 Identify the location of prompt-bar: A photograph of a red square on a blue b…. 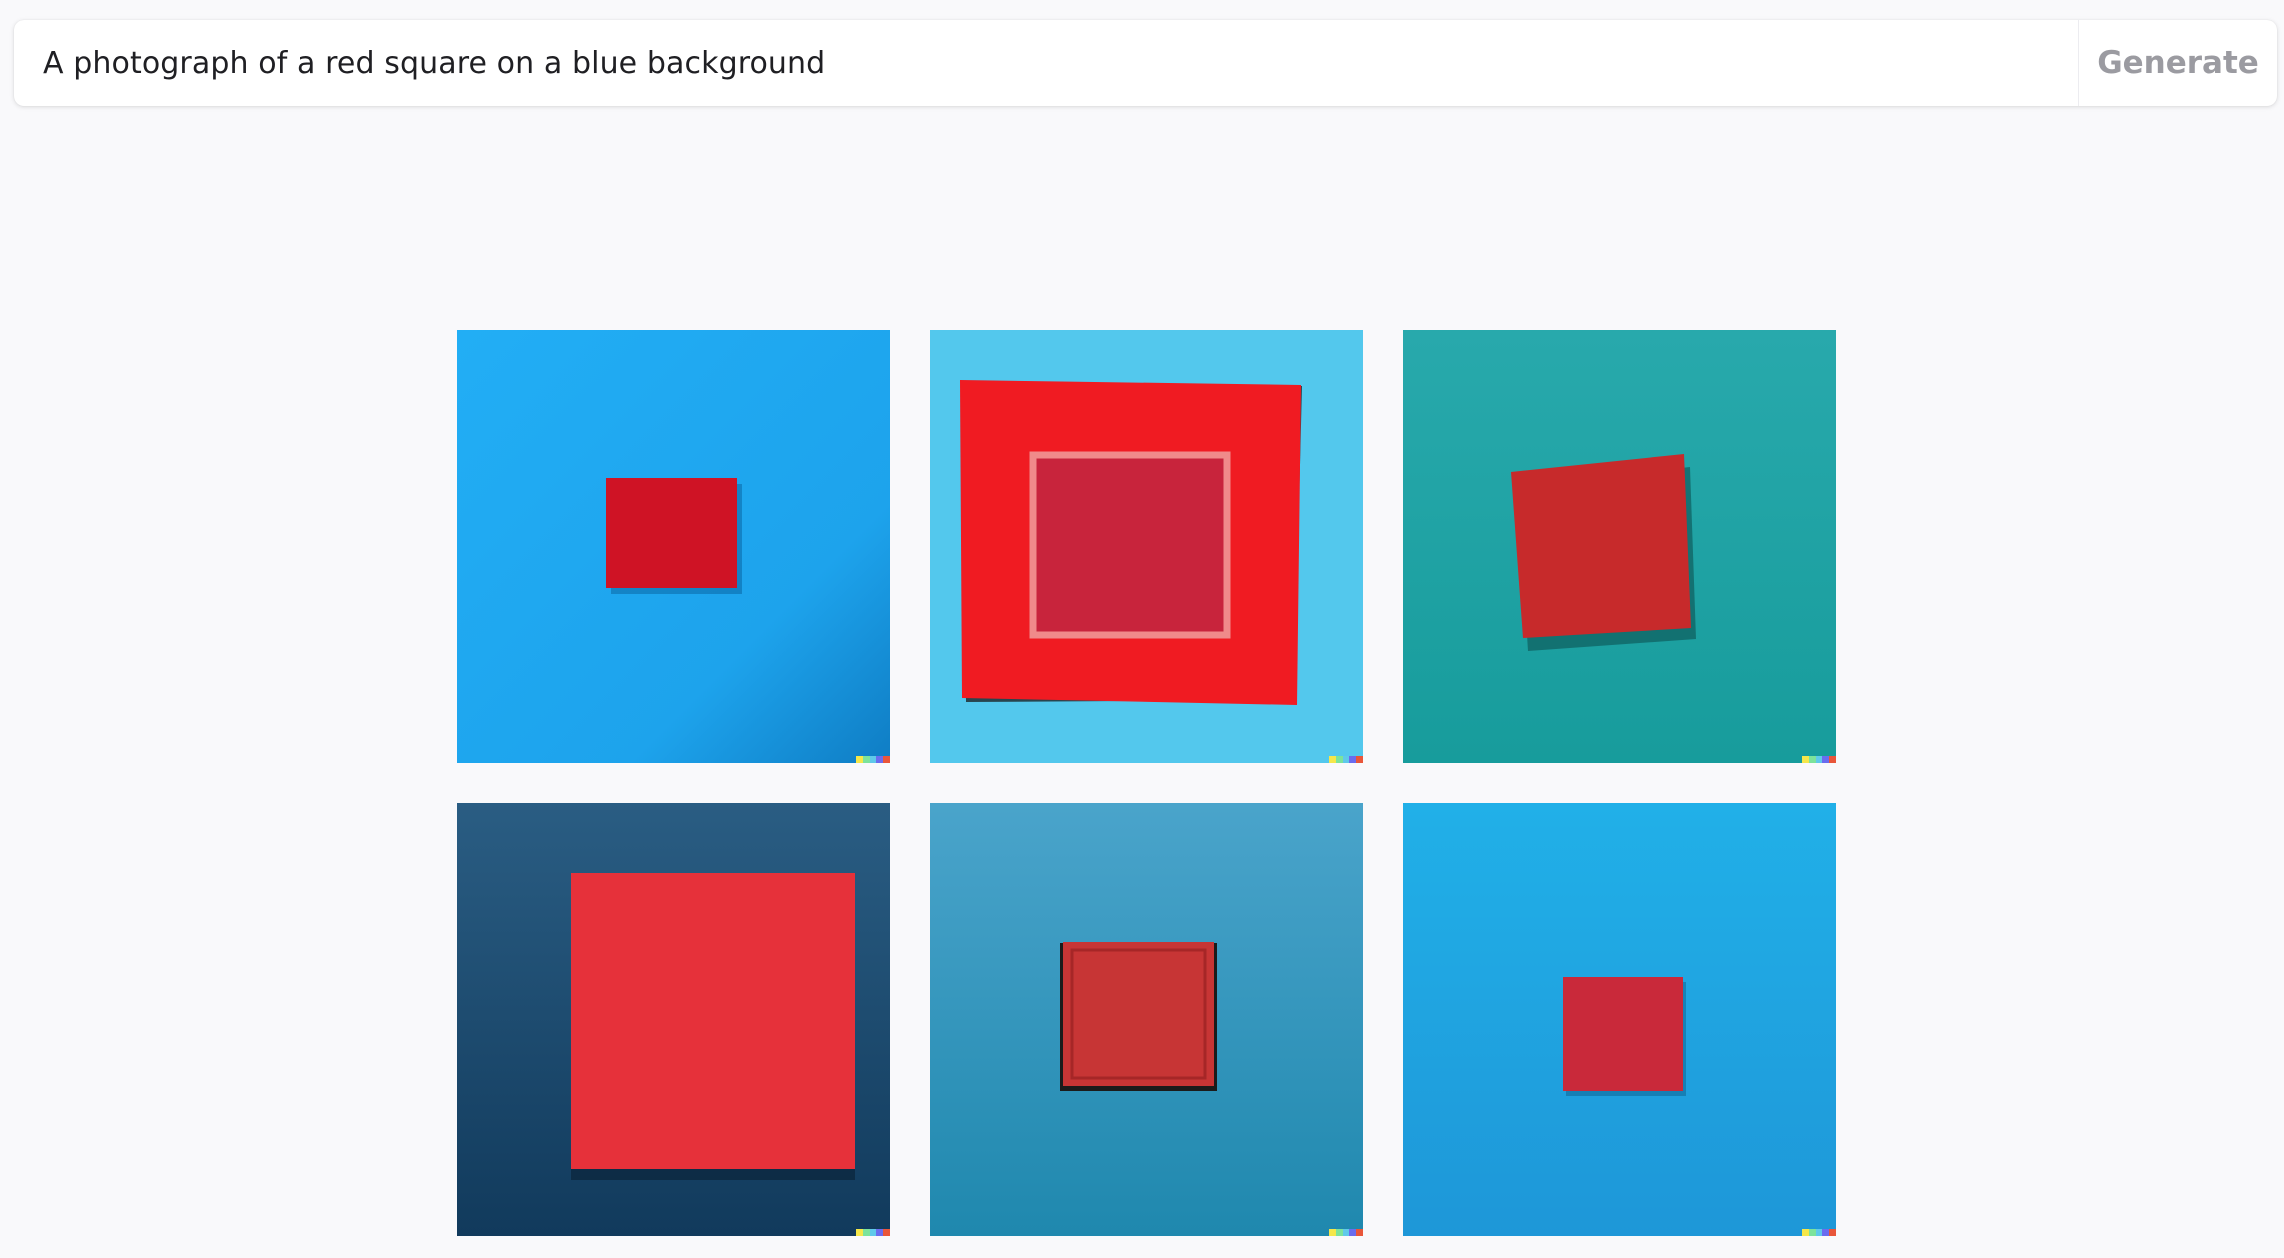
(1145, 63).